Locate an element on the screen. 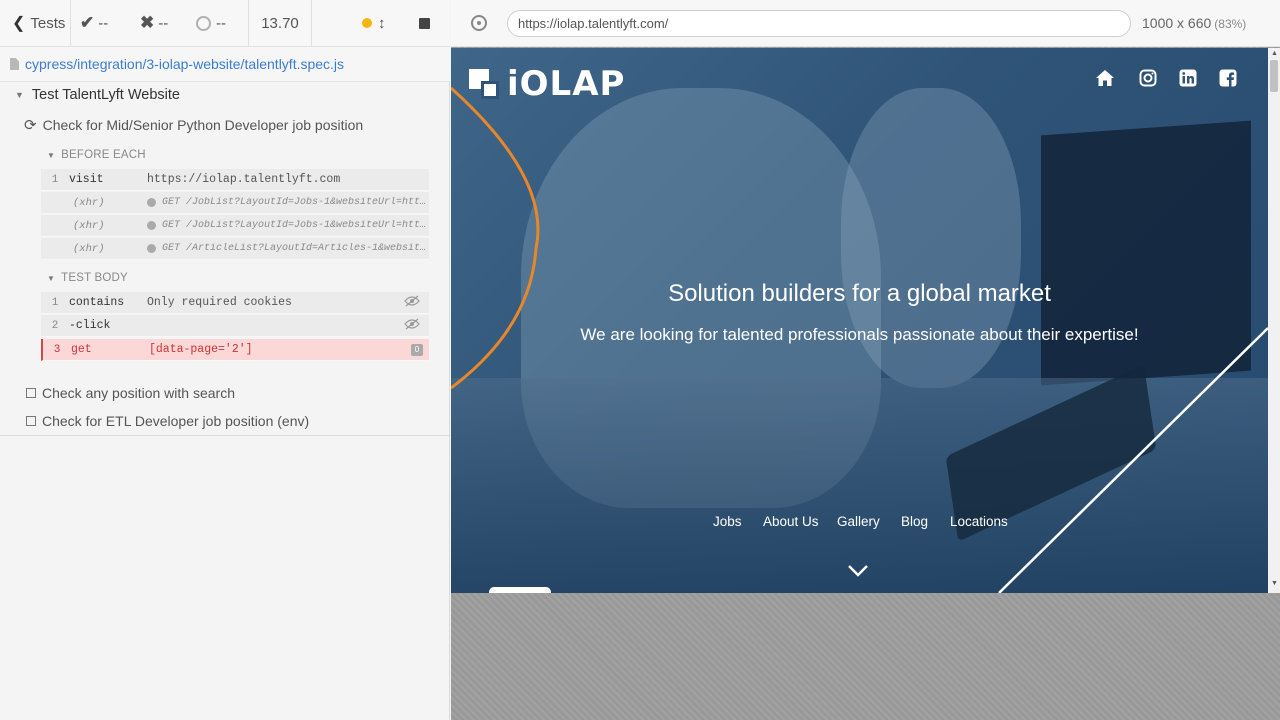 The image size is (1280, 720). viewport-scale: (83%) is located at coordinates (1230, 24).